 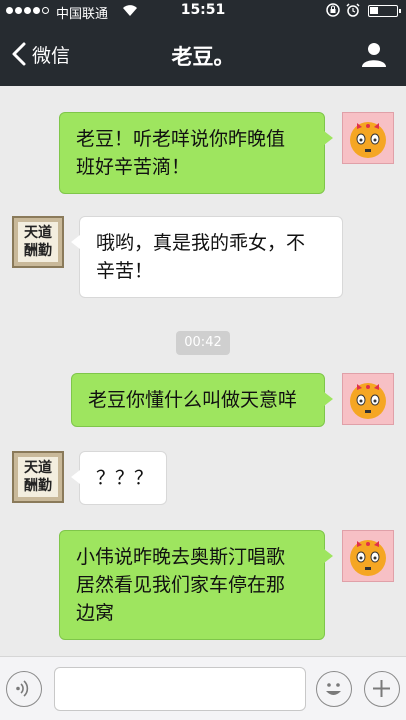 I want to click on alarm-icon, so click(x=353, y=10).